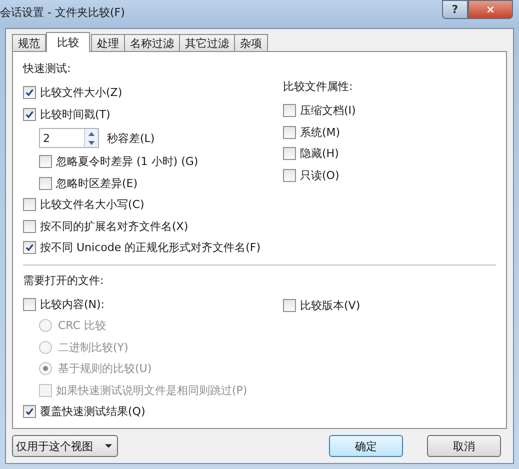  I want to click on checkbox-label: 比较文件名大小写(C), so click(92, 204).